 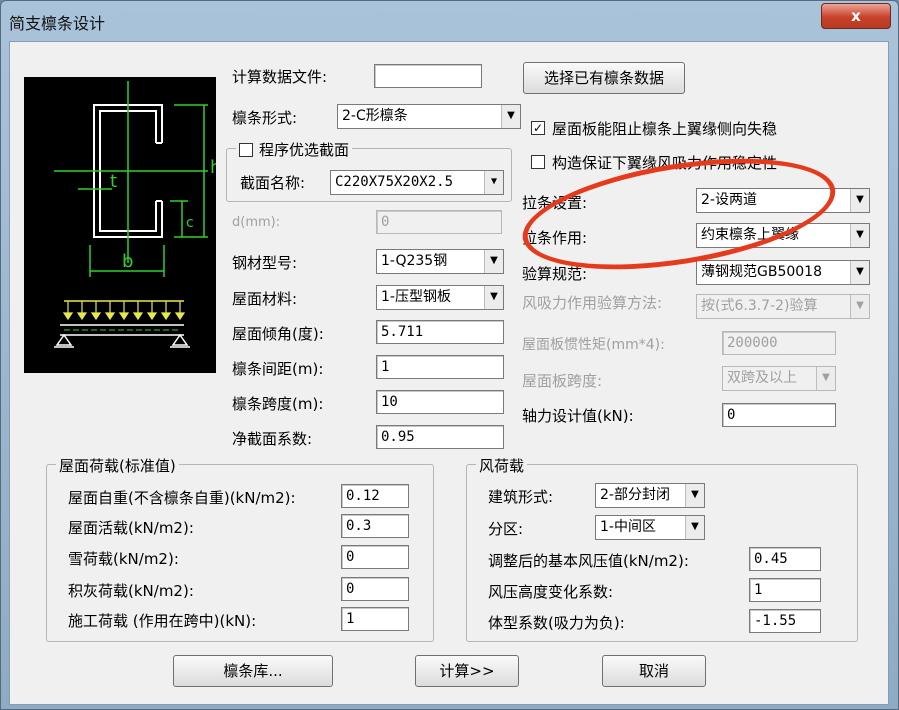 What do you see at coordinates (538, 162) in the screenshot?
I see `construct-guarantee-checkbox` at bounding box center [538, 162].